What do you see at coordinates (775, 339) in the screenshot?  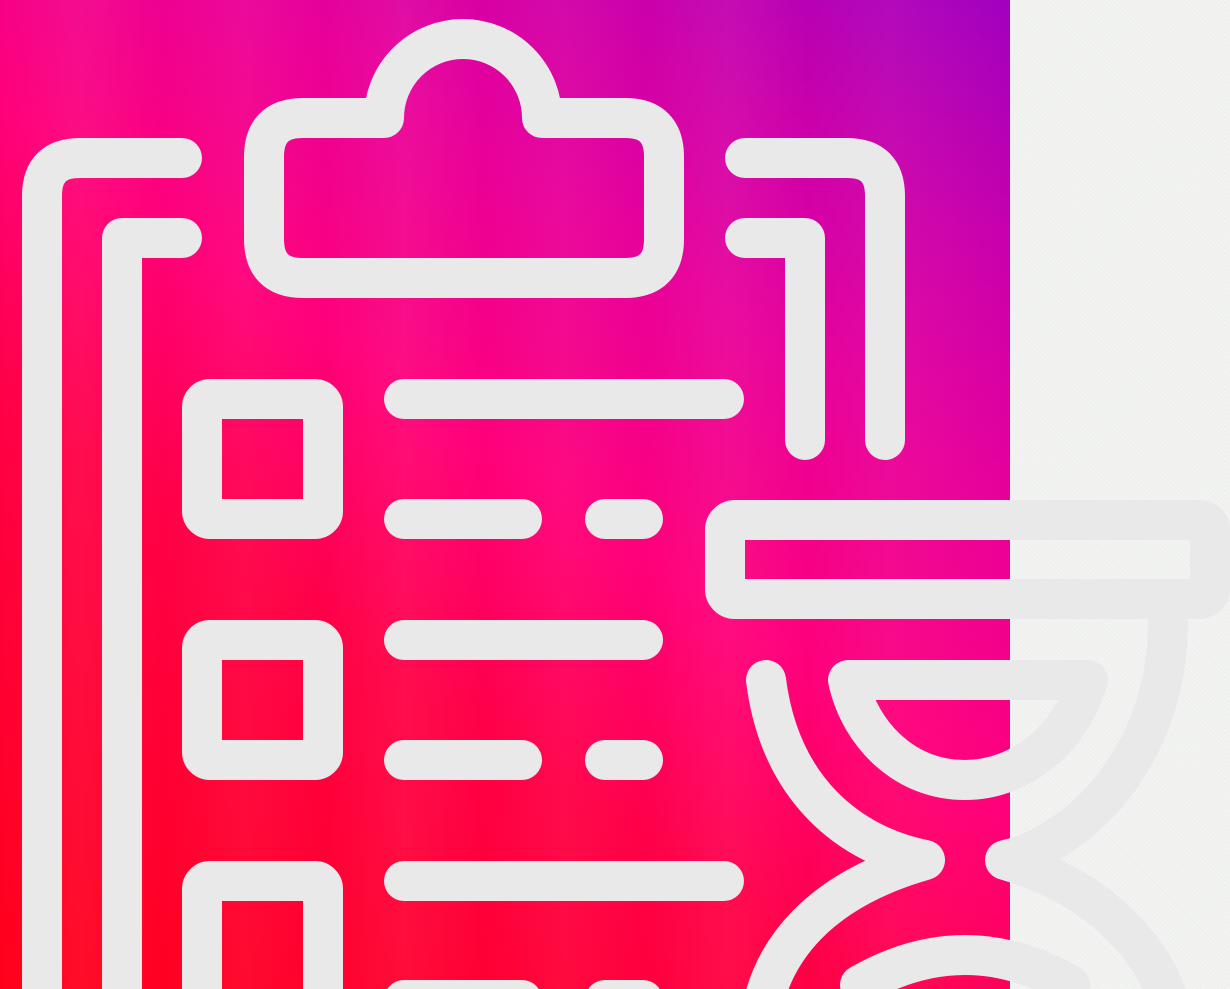 I see `clipboard-inner-right-frame-icon` at bounding box center [775, 339].